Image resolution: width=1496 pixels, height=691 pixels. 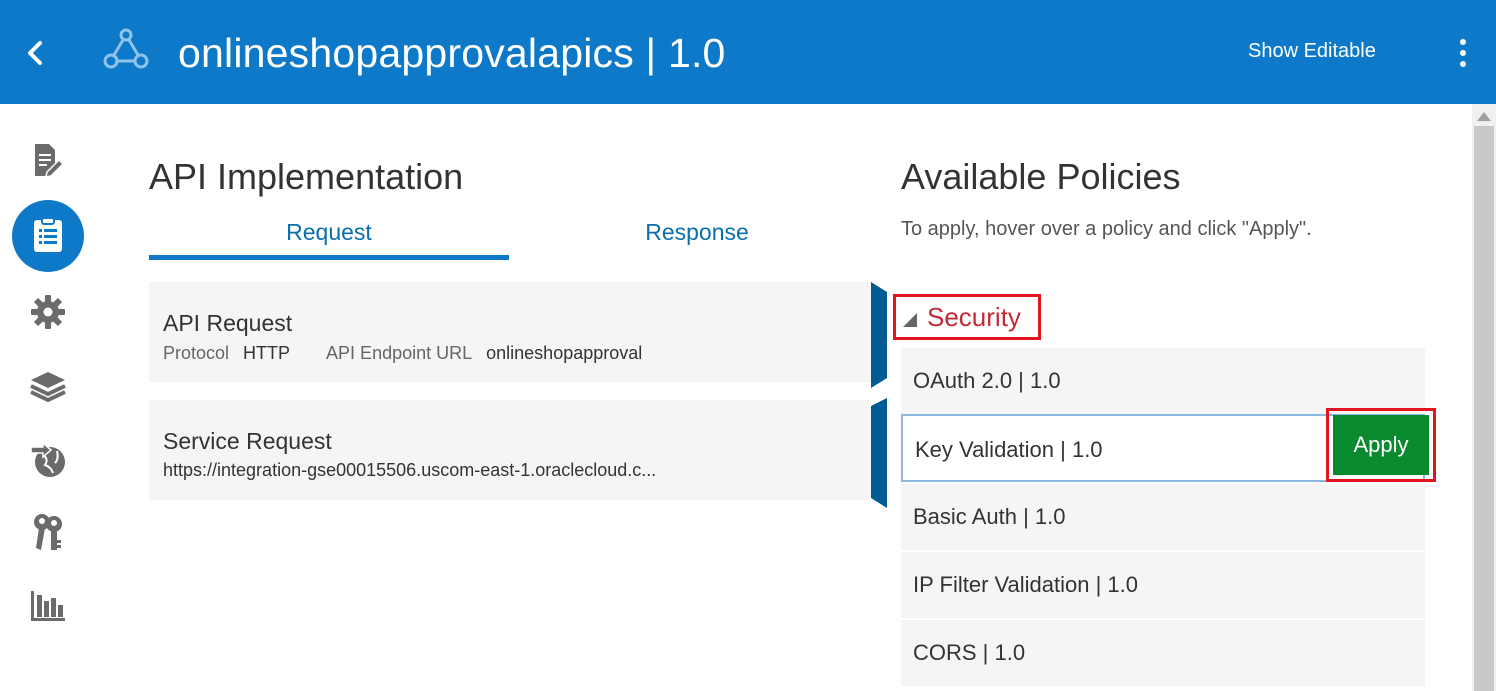 What do you see at coordinates (969, 652) in the screenshot?
I see `policy-label: CORS | 1.0` at bounding box center [969, 652].